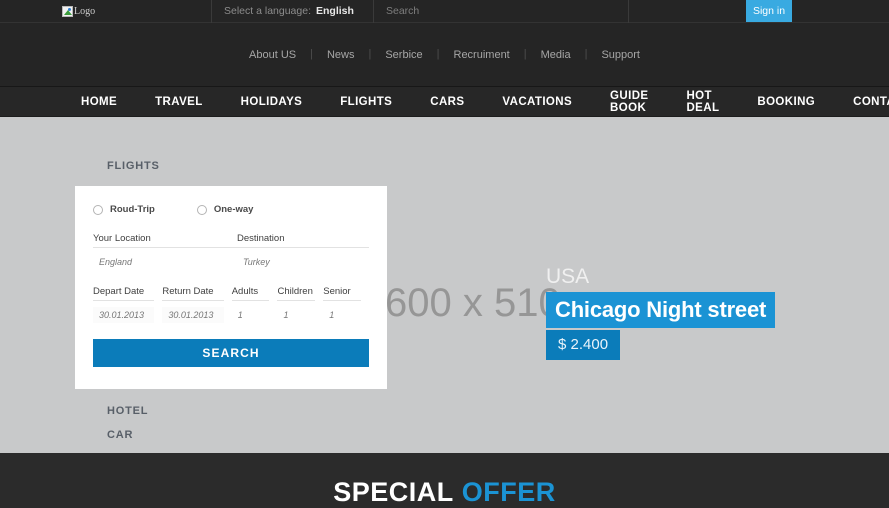  What do you see at coordinates (335, 11) in the screenshot?
I see `language-value: English` at bounding box center [335, 11].